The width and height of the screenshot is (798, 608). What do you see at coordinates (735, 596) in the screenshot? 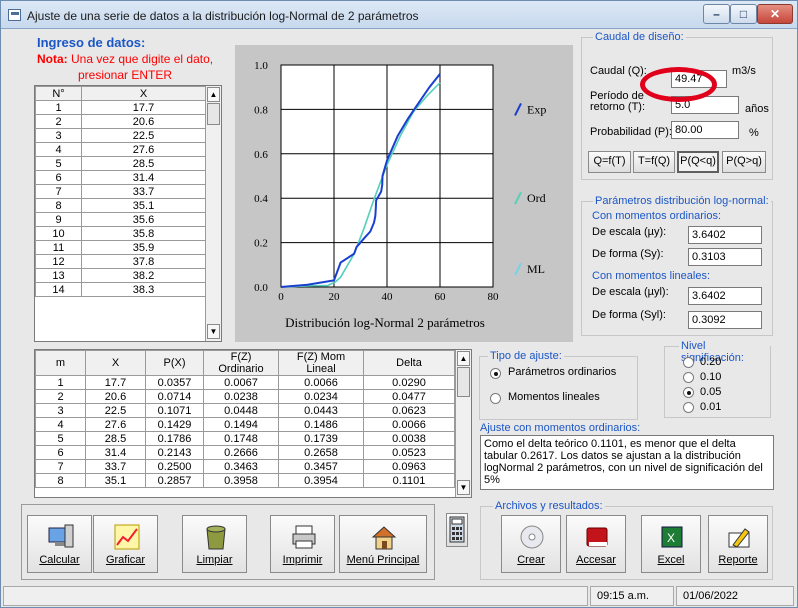
I see `status-date: 01/06/2022` at bounding box center [735, 596].